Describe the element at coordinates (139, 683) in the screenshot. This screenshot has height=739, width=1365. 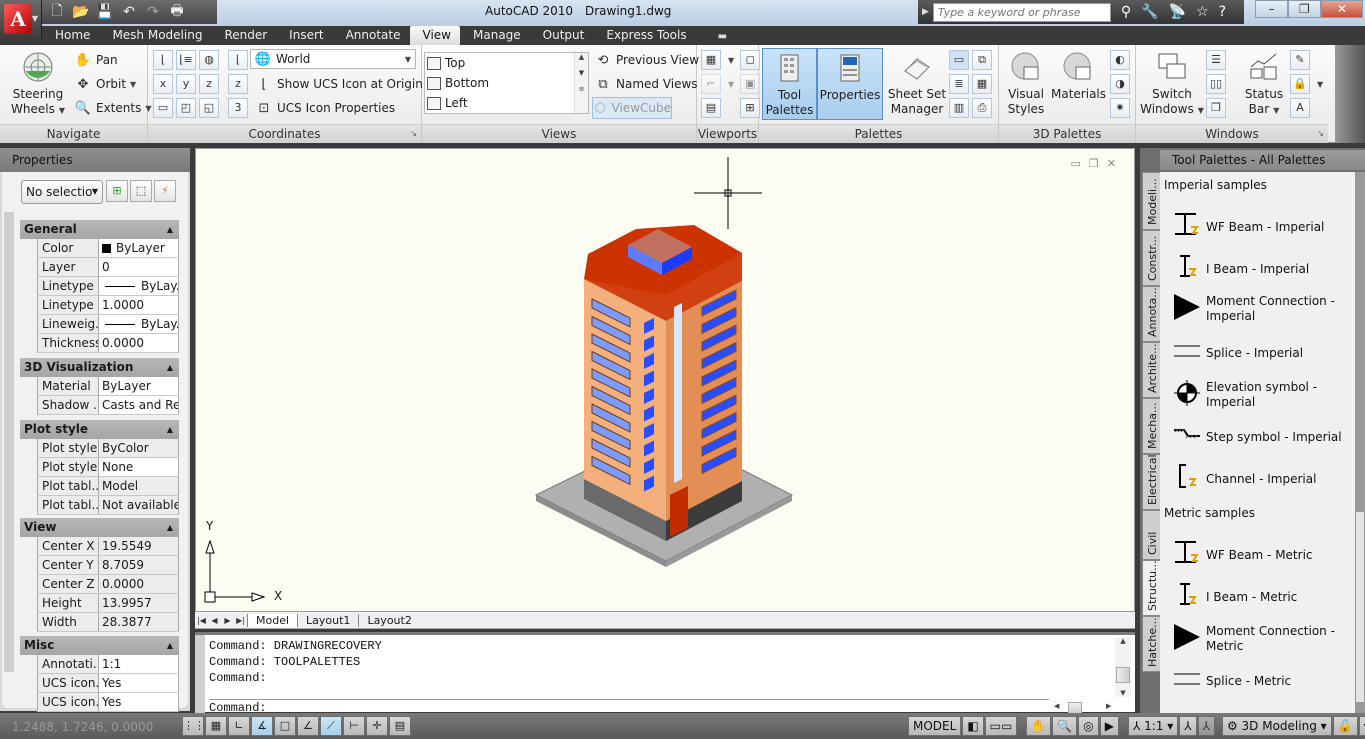
I see `property-value: Yes` at that location.